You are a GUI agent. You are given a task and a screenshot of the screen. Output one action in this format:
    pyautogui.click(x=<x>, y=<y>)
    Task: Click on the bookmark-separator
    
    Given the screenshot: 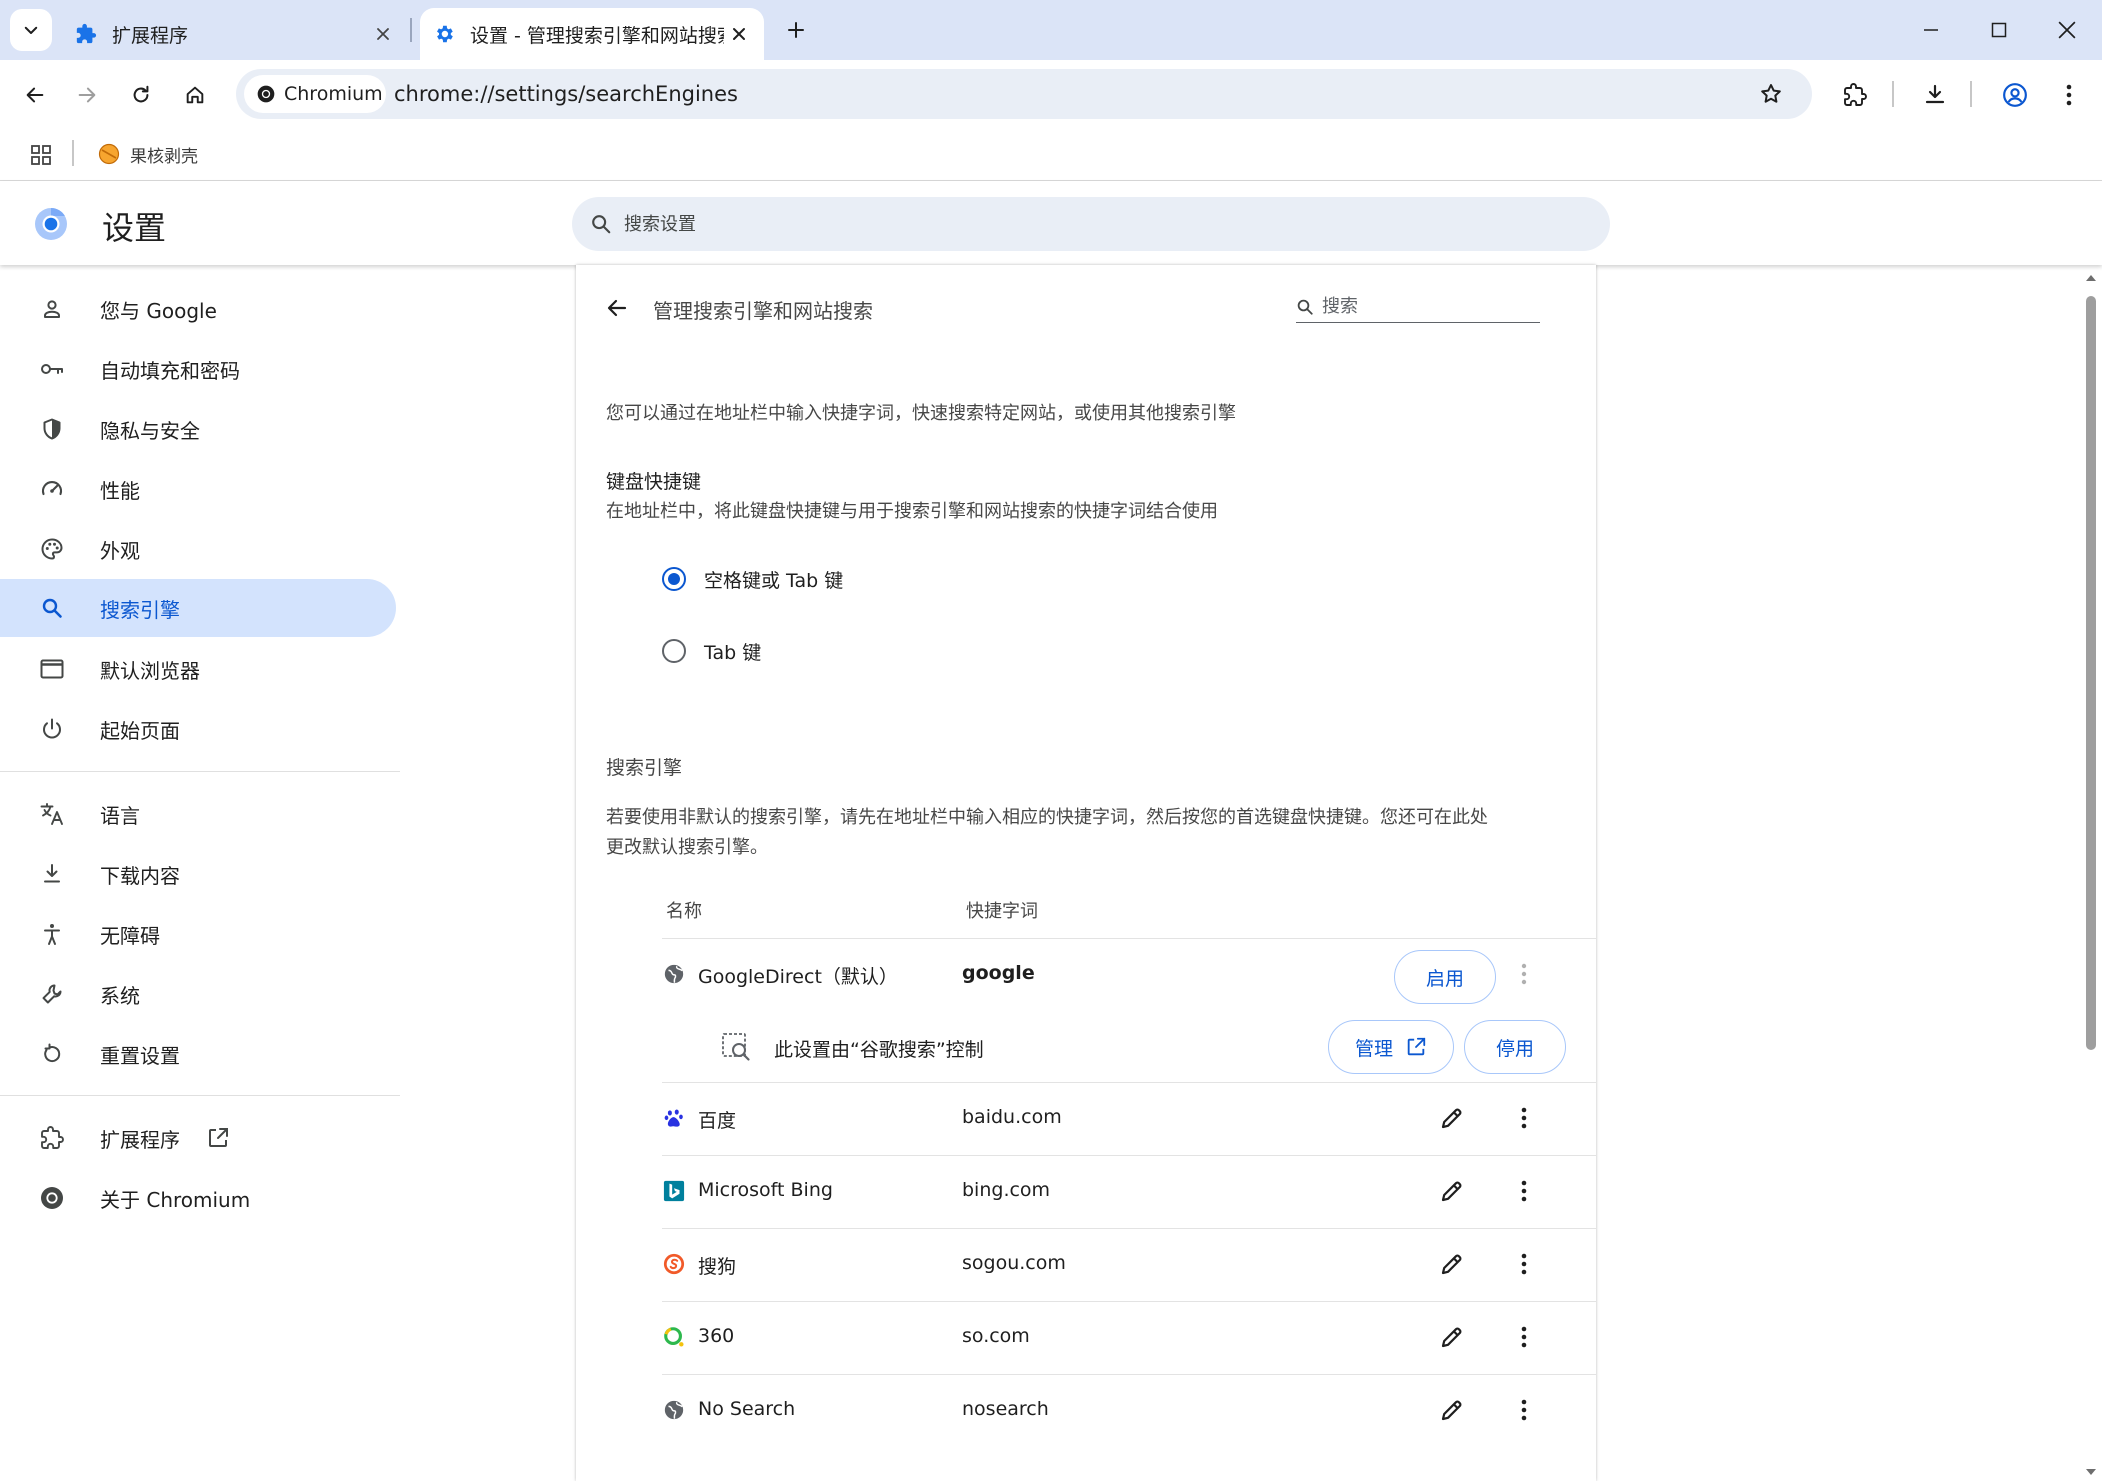 What is the action you would take?
    pyautogui.click(x=73, y=153)
    